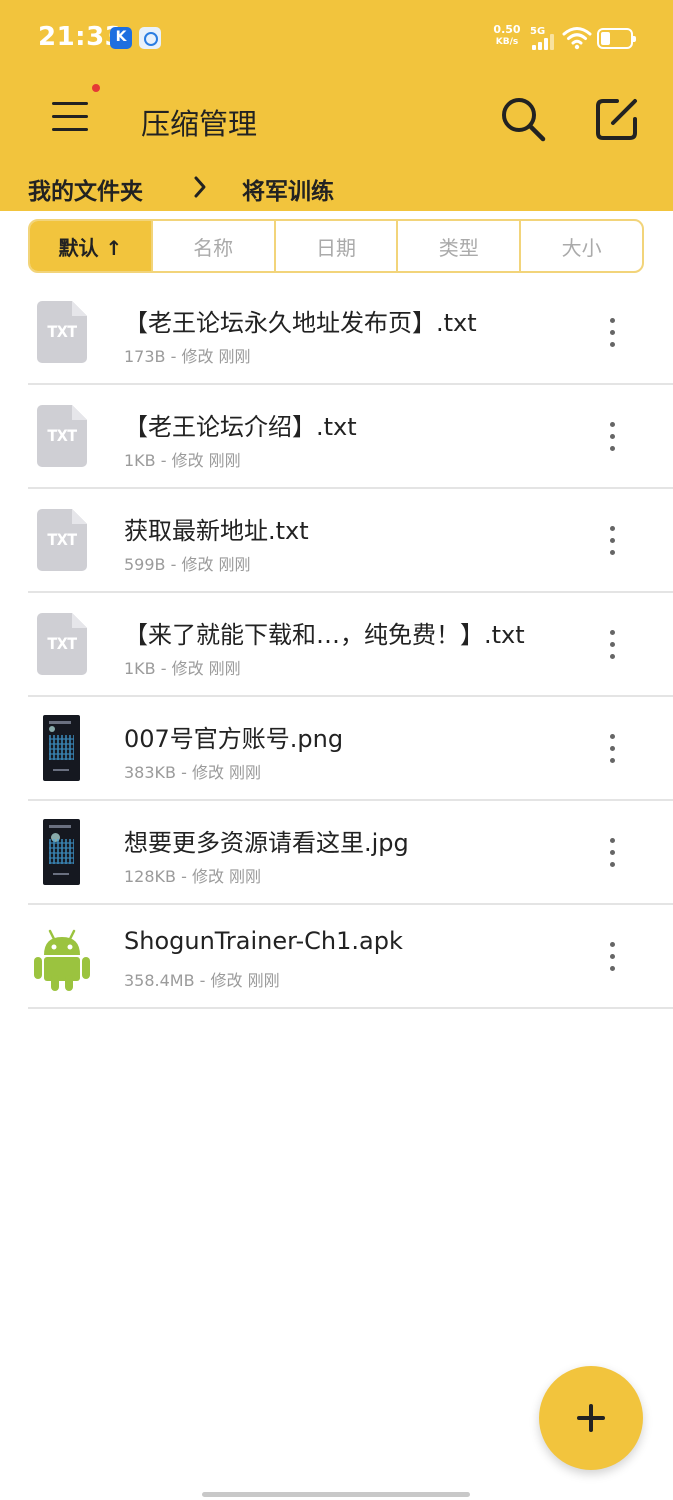 The height and width of the screenshot is (1500, 673). What do you see at coordinates (336, 39) in the screenshot?
I see `status-bar: 21:33 0.50 KB/s 5G` at bounding box center [336, 39].